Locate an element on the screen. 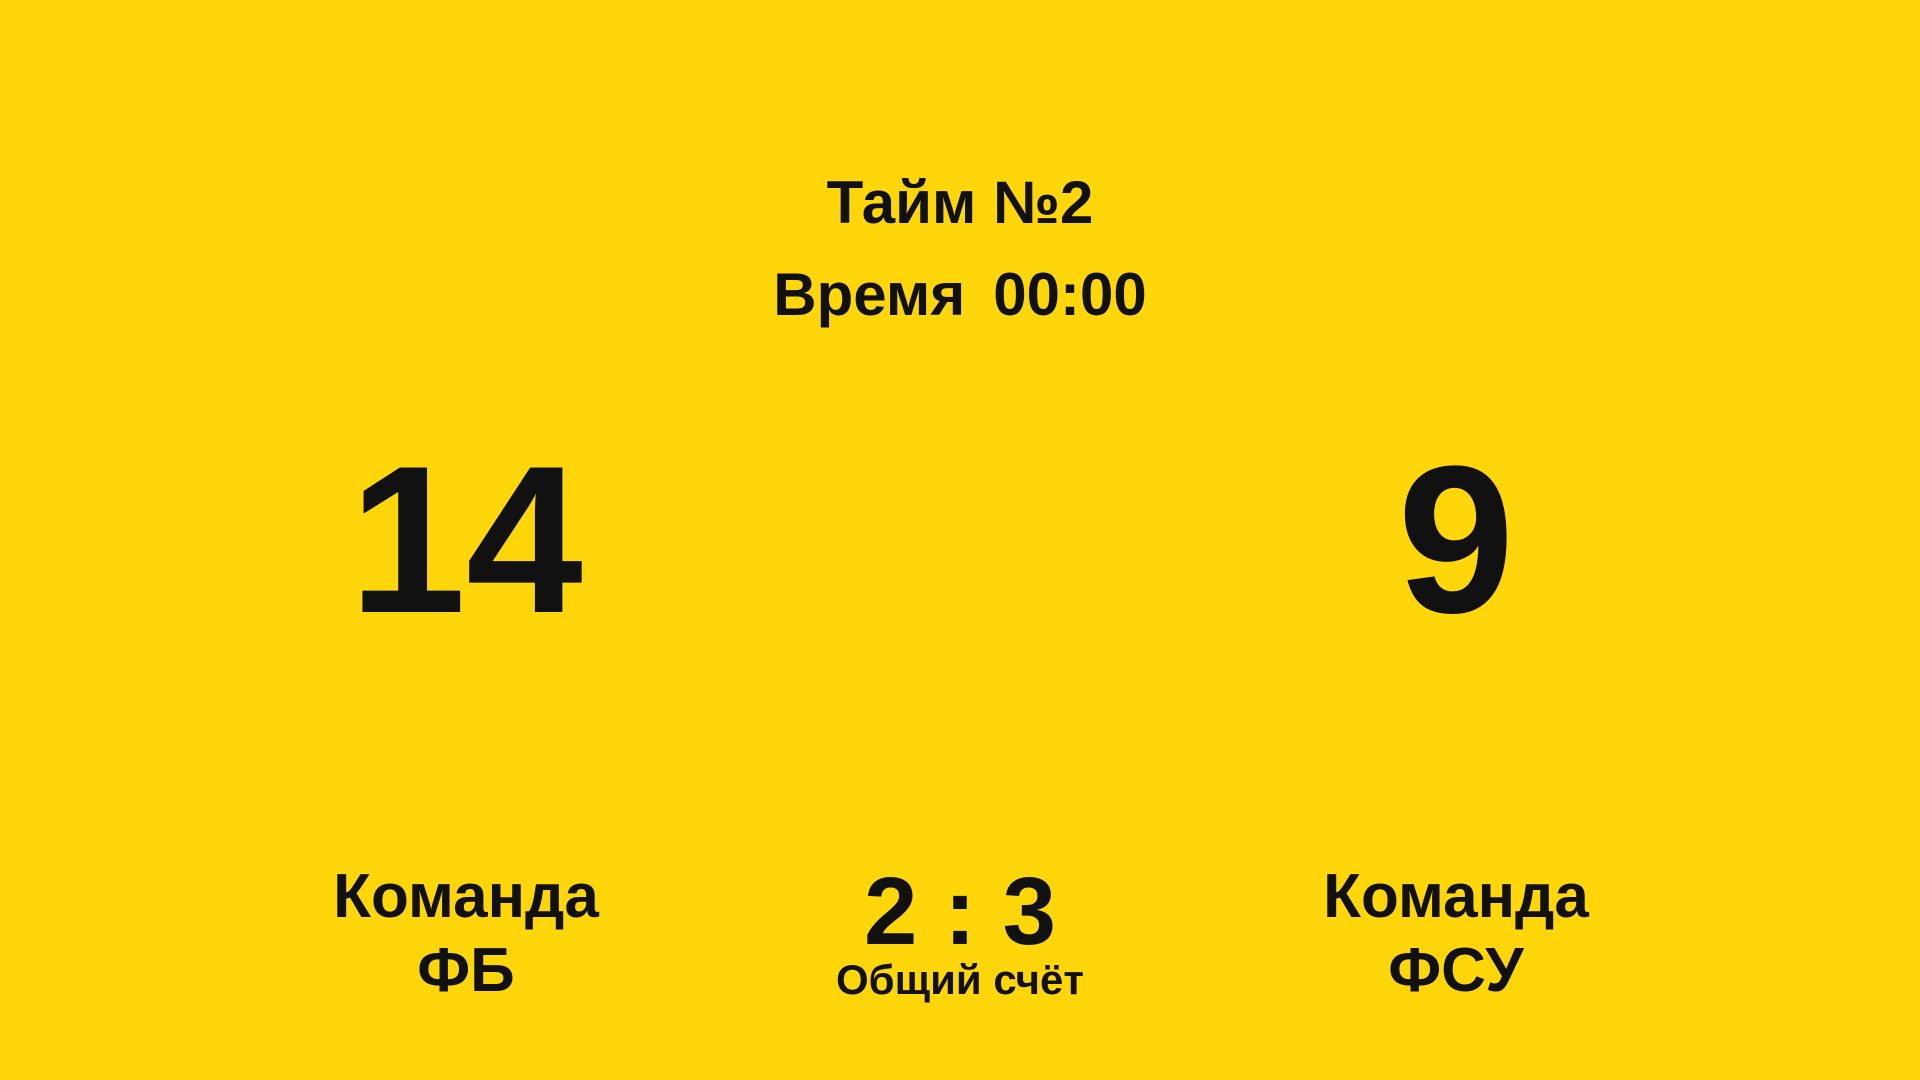 This screenshot has height=1080, width=1920. right-team-name-line1: Команда is located at coordinates (1456, 896).